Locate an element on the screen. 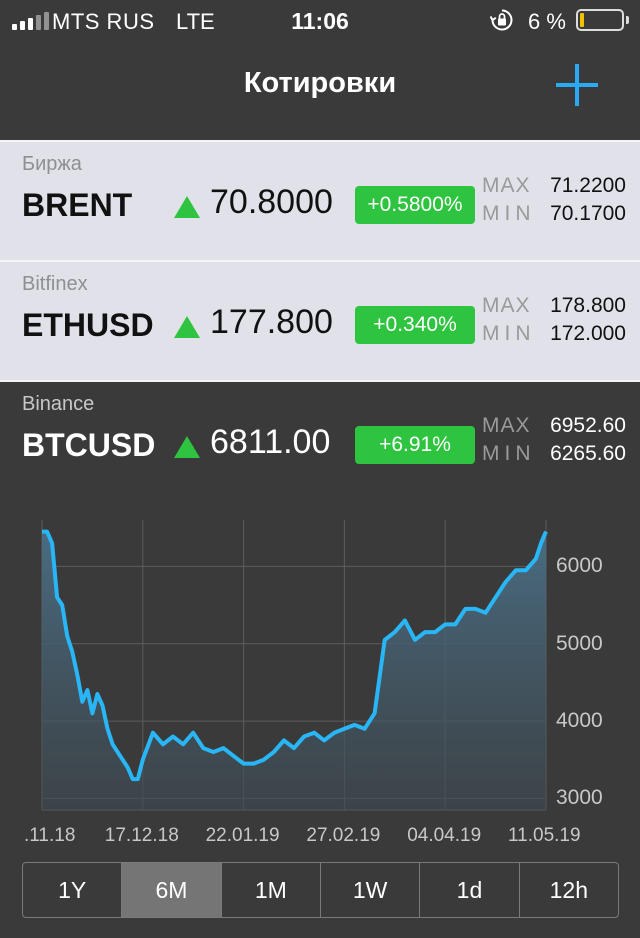  page-title: Котировки is located at coordinates (320, 83).